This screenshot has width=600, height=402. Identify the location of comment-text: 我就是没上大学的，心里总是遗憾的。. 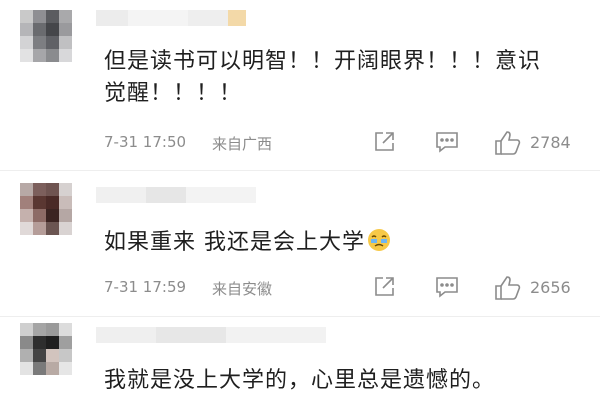
(342, 381).